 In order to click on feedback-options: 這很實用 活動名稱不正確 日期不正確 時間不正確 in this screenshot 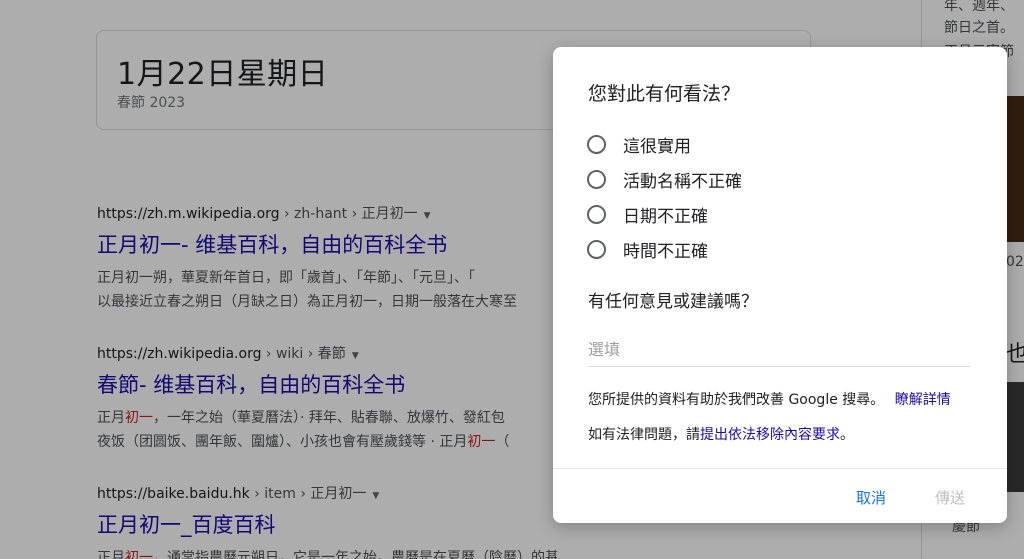, I will do `click(787, 197)`.